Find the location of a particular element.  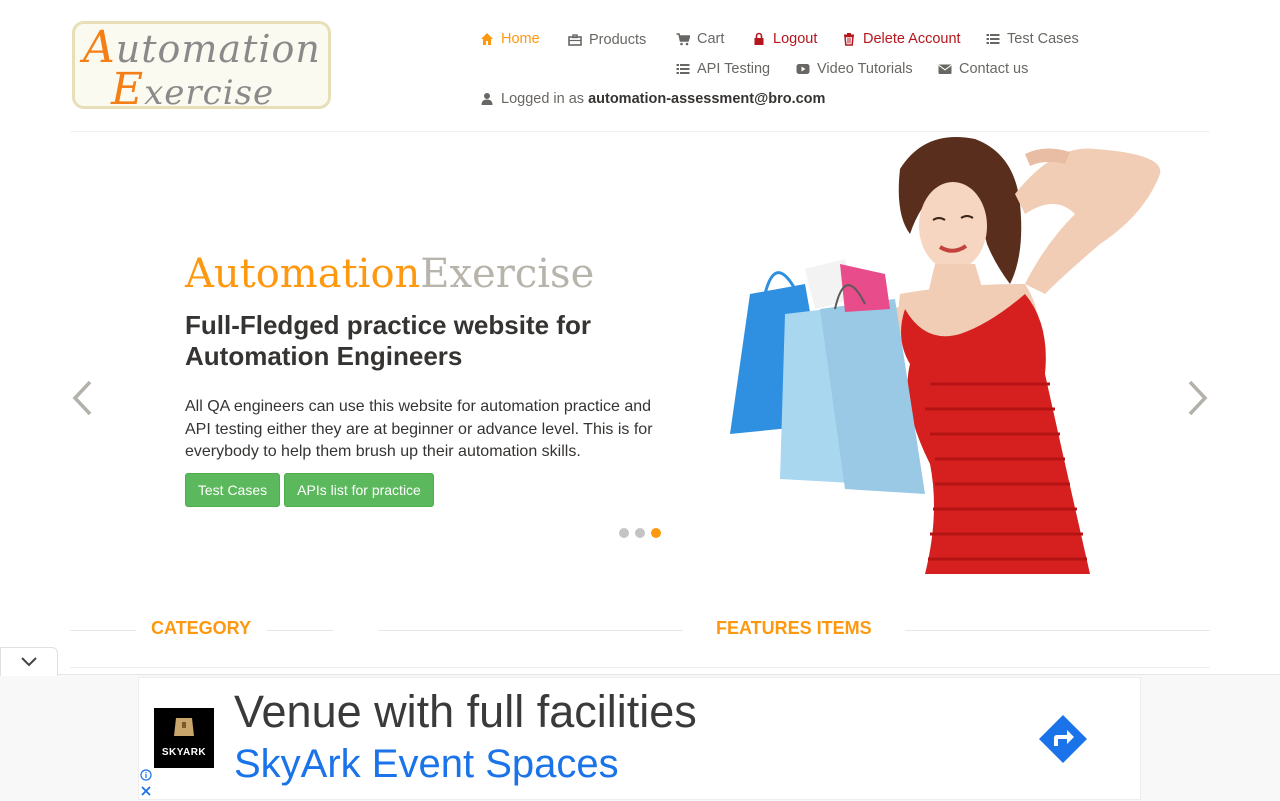

chevron-down-icon is located at coordinates (29, 662).